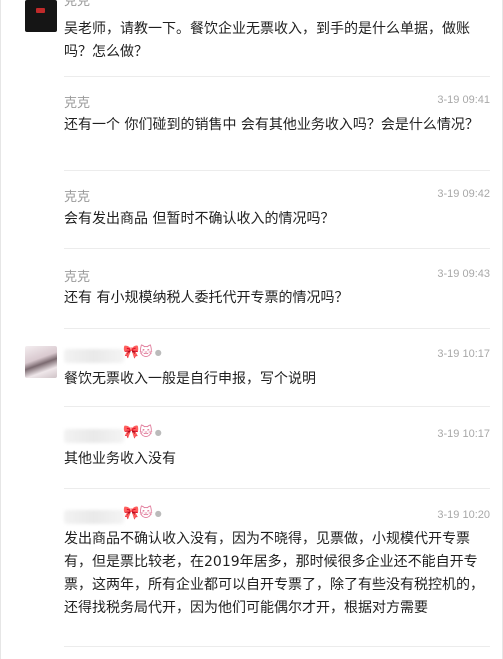 This screenshot has width=503, height=659. What do you see at coordinates (267, 40) in the screenshot?
I see `message-text: 吴老师，请教一下。餐饮企业无票收入，到手的是什么单据，做账吗？怎么做？` at bounding box center [267, 40].